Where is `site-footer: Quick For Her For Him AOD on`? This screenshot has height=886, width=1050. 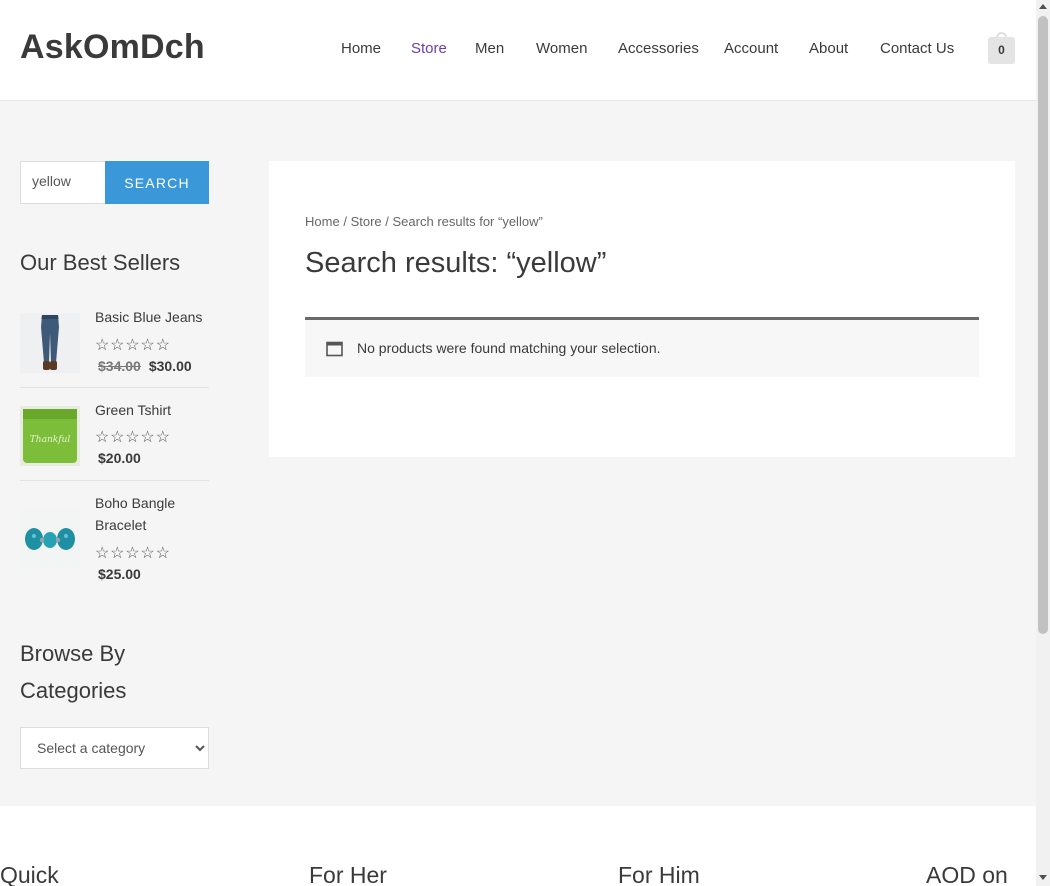
site-footer: Quick For Her For Him AOD on is located at coordinates (518, 846).